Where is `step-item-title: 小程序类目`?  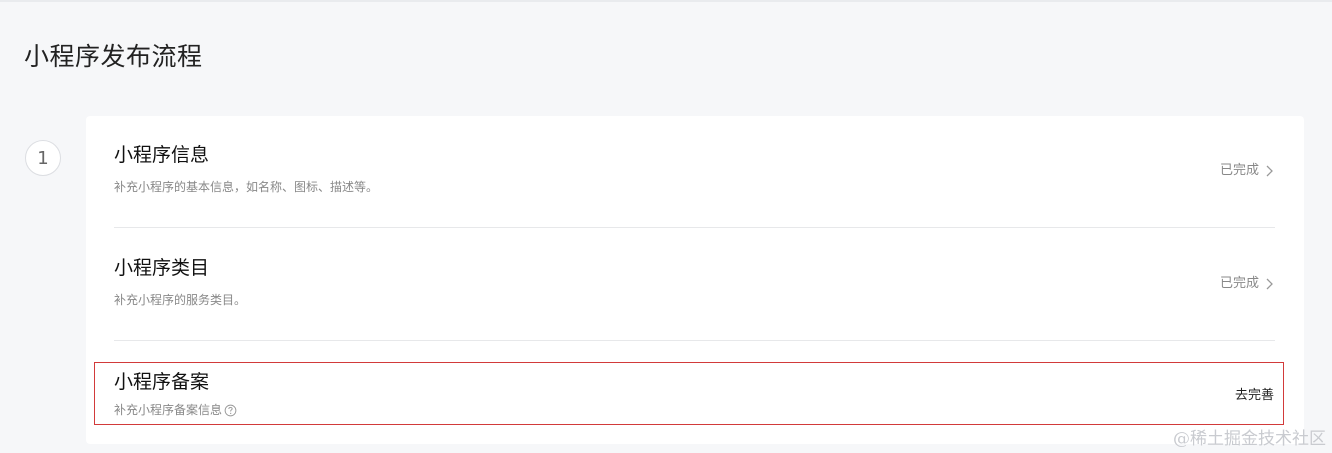
step-item-title: 小程序类目 is located at coordinates (162, 268).